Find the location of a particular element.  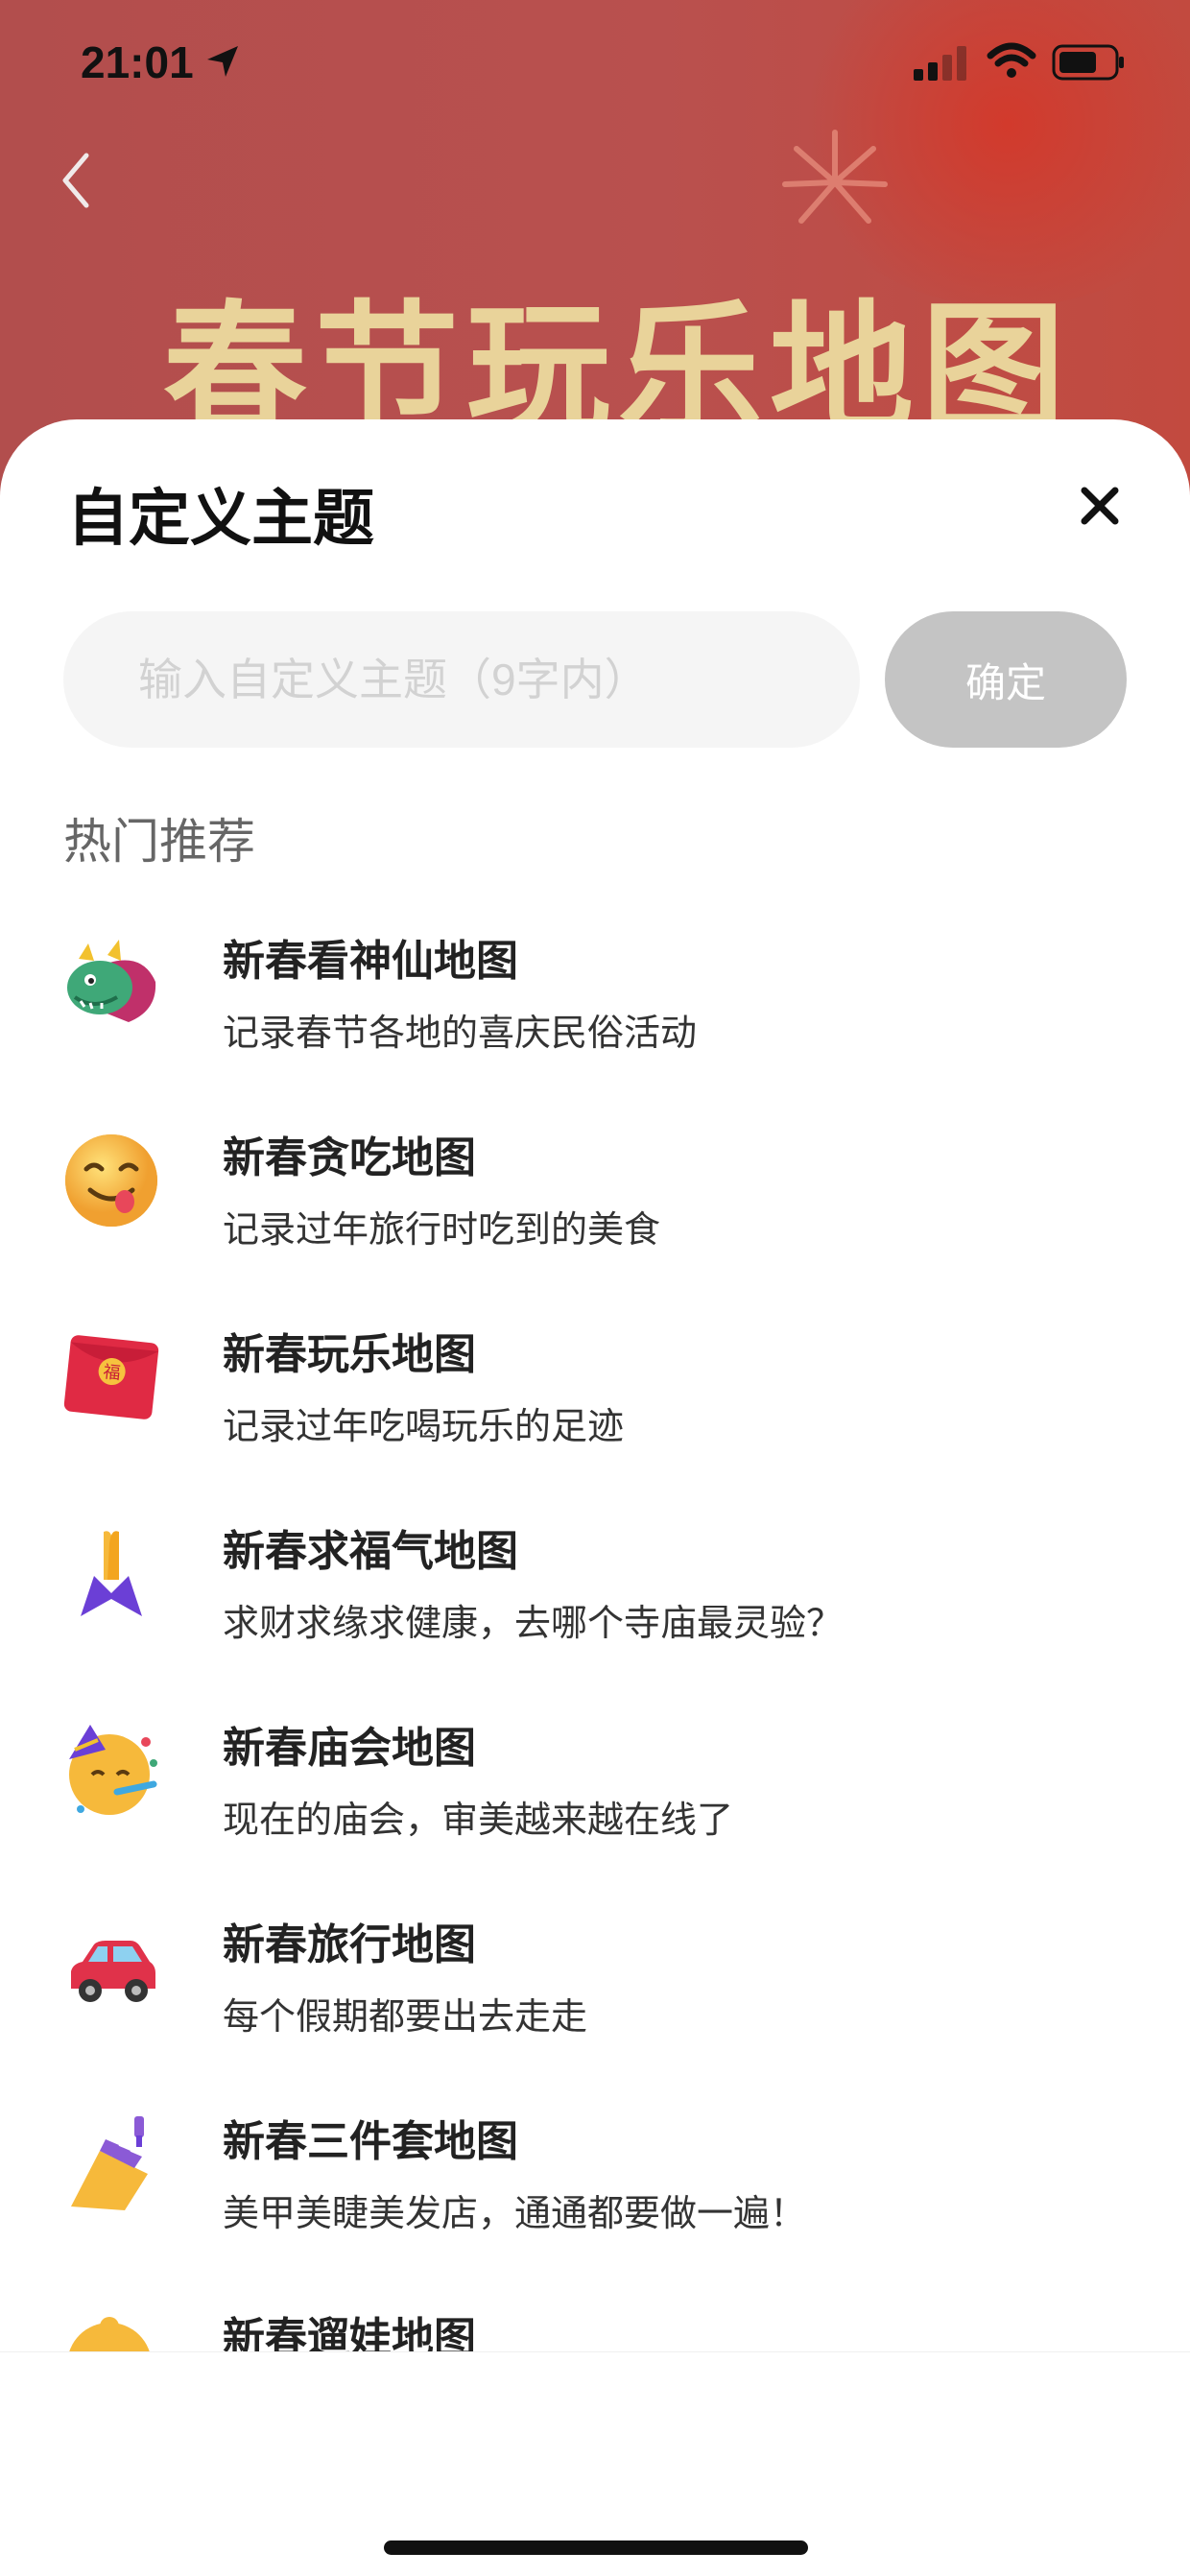

red-envelope-icon: 福 is located at coordinates (111, 1377).